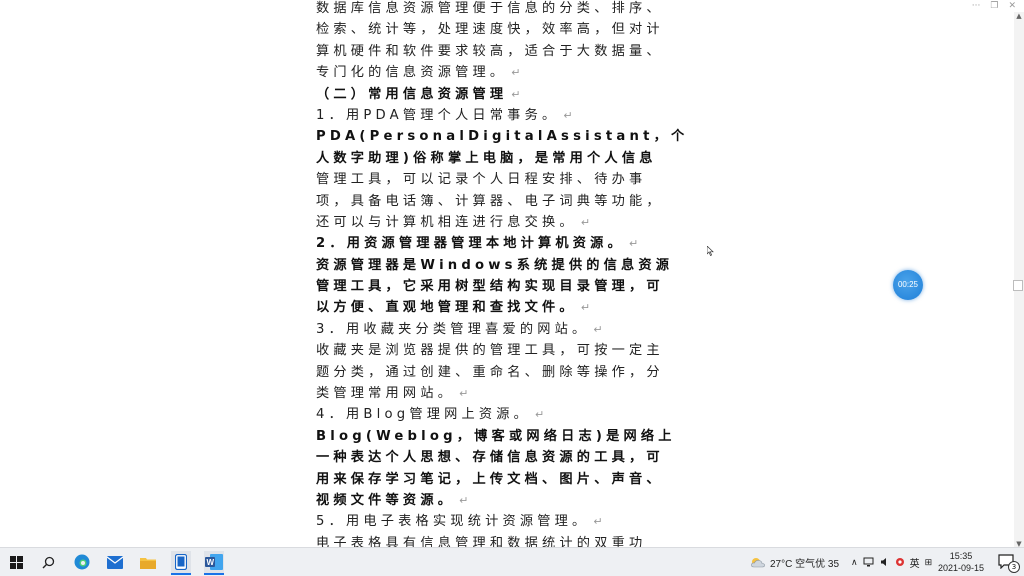 The height and width of the screenshot is (576, 1024). I want to click on svg-text: W, so click(211, 562).